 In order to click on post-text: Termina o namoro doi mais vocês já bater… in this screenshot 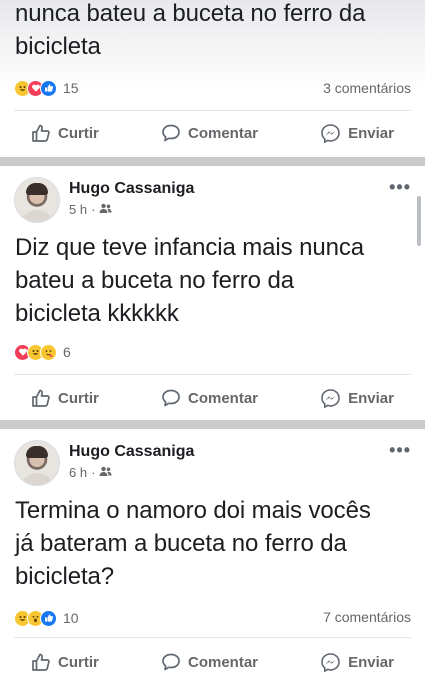, I will do `click(193, 543)`.